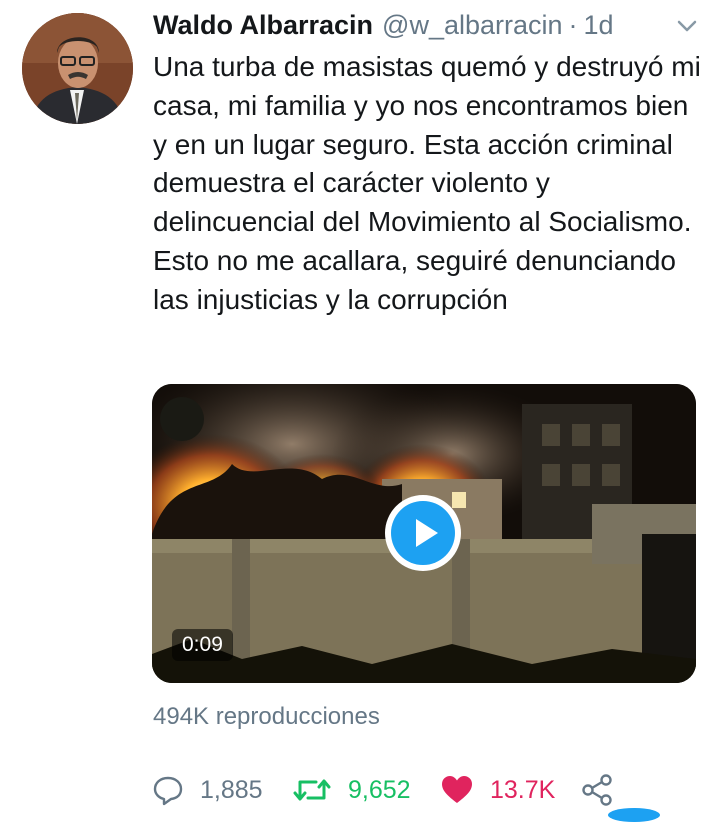 This screenshot has width=720, height=822. Describe the element at coordinates (427, 533) in the screenshot. I see `play-icon` at that location.